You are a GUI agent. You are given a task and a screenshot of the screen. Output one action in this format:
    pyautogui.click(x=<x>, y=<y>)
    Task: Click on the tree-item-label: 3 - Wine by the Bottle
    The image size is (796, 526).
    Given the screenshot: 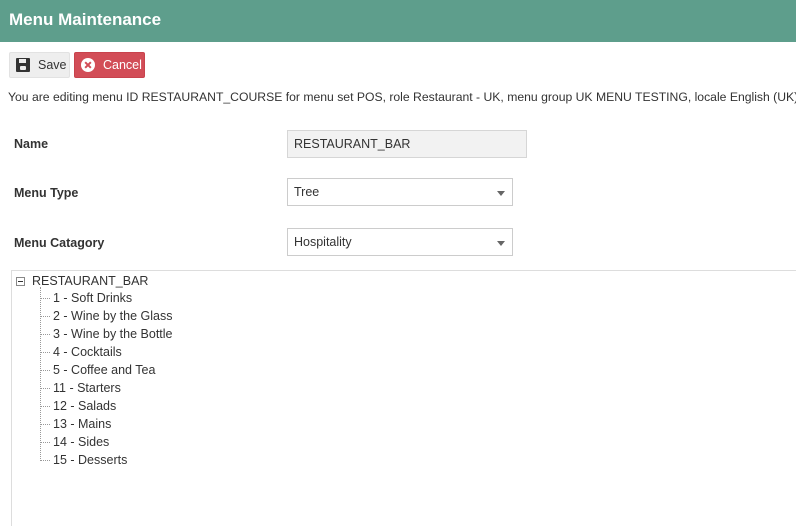 What is the action you would take?
    pyautogui.click(x=113, y=334)
    